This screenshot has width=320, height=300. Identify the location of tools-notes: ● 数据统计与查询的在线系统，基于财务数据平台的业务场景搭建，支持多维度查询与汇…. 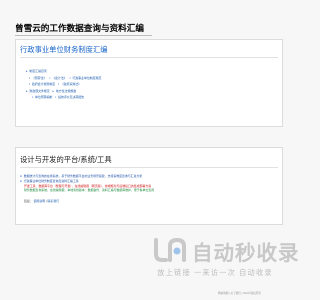
(149, 188).